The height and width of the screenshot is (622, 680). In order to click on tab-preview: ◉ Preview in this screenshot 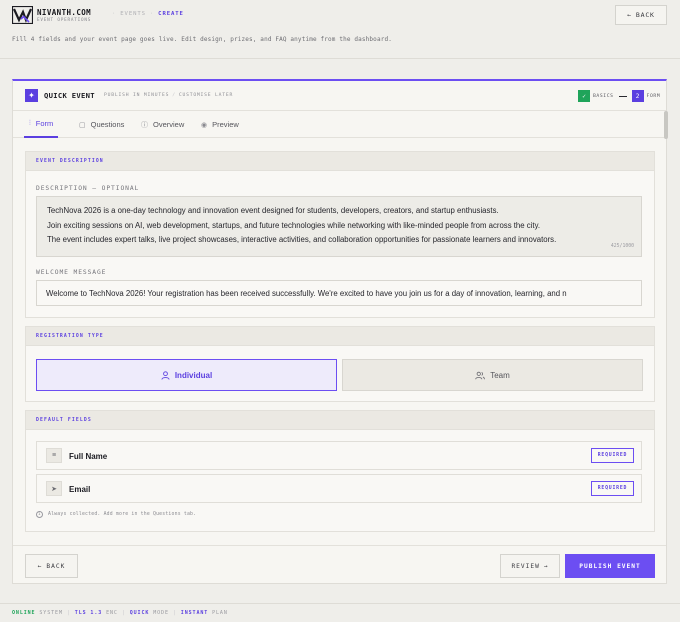, I will do `click(220, 124)`.